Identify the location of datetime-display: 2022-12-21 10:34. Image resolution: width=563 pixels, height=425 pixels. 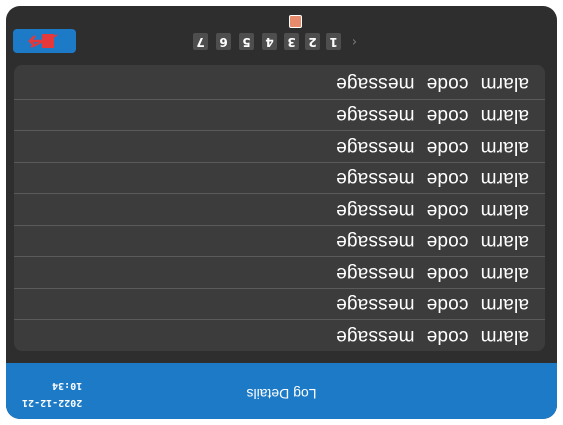
(52, 394).